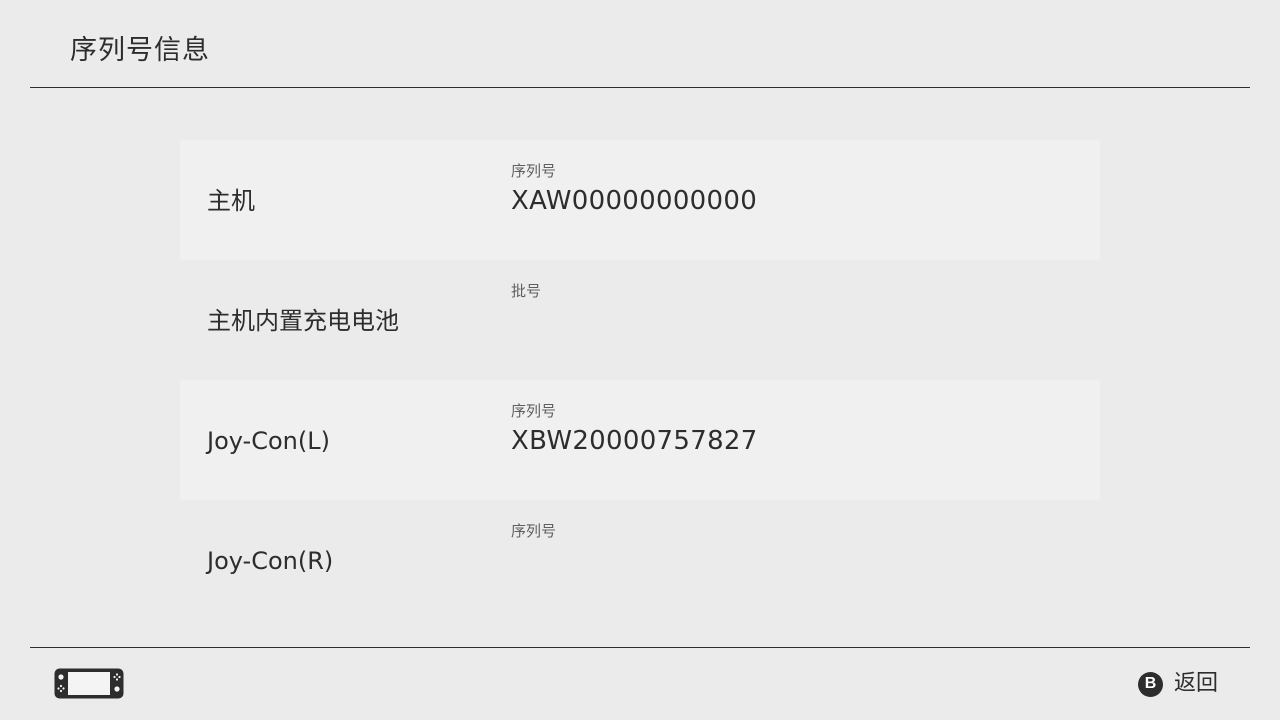 The width and height of the screenshot is (1280, 720). What do you see at coordinates (526, 291) in the screenshot?
I see `field-caption: 批号` at bounding box center [526, 291].